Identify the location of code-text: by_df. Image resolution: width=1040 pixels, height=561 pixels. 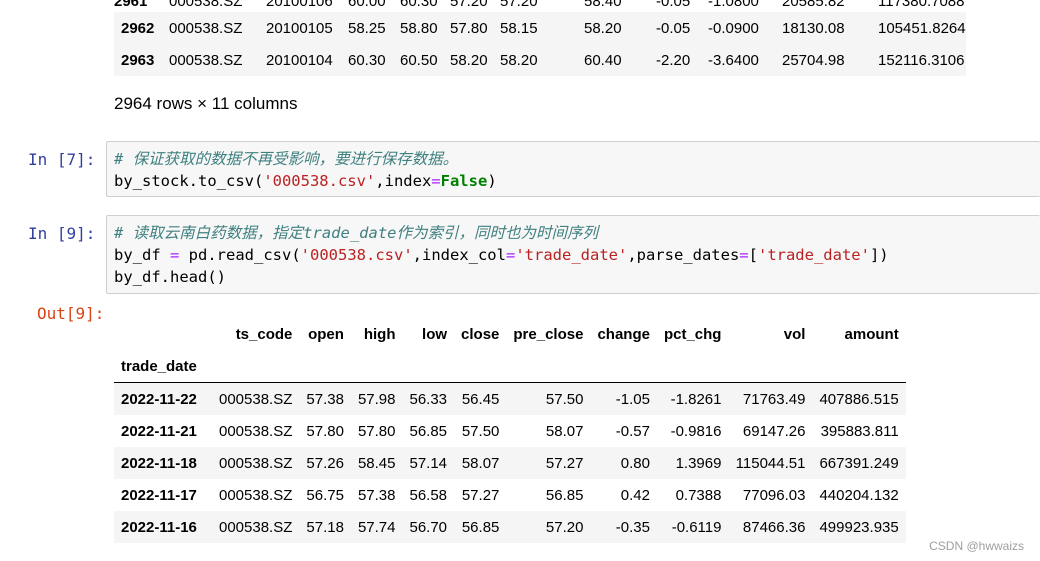
(142, 255).